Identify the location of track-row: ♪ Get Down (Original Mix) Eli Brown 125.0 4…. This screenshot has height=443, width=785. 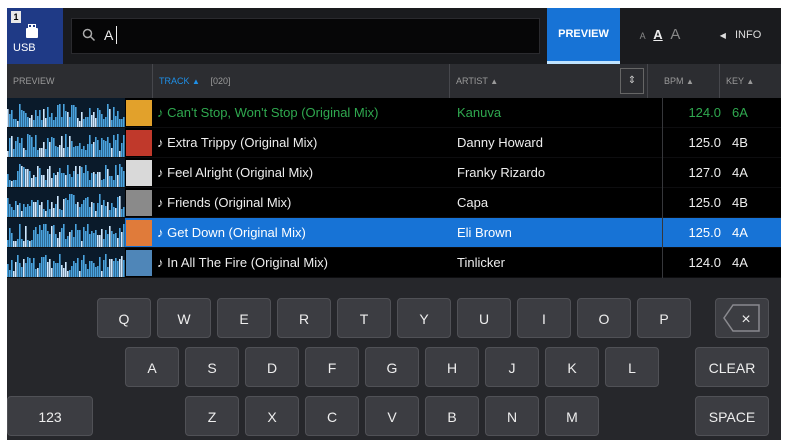
(394, 232).